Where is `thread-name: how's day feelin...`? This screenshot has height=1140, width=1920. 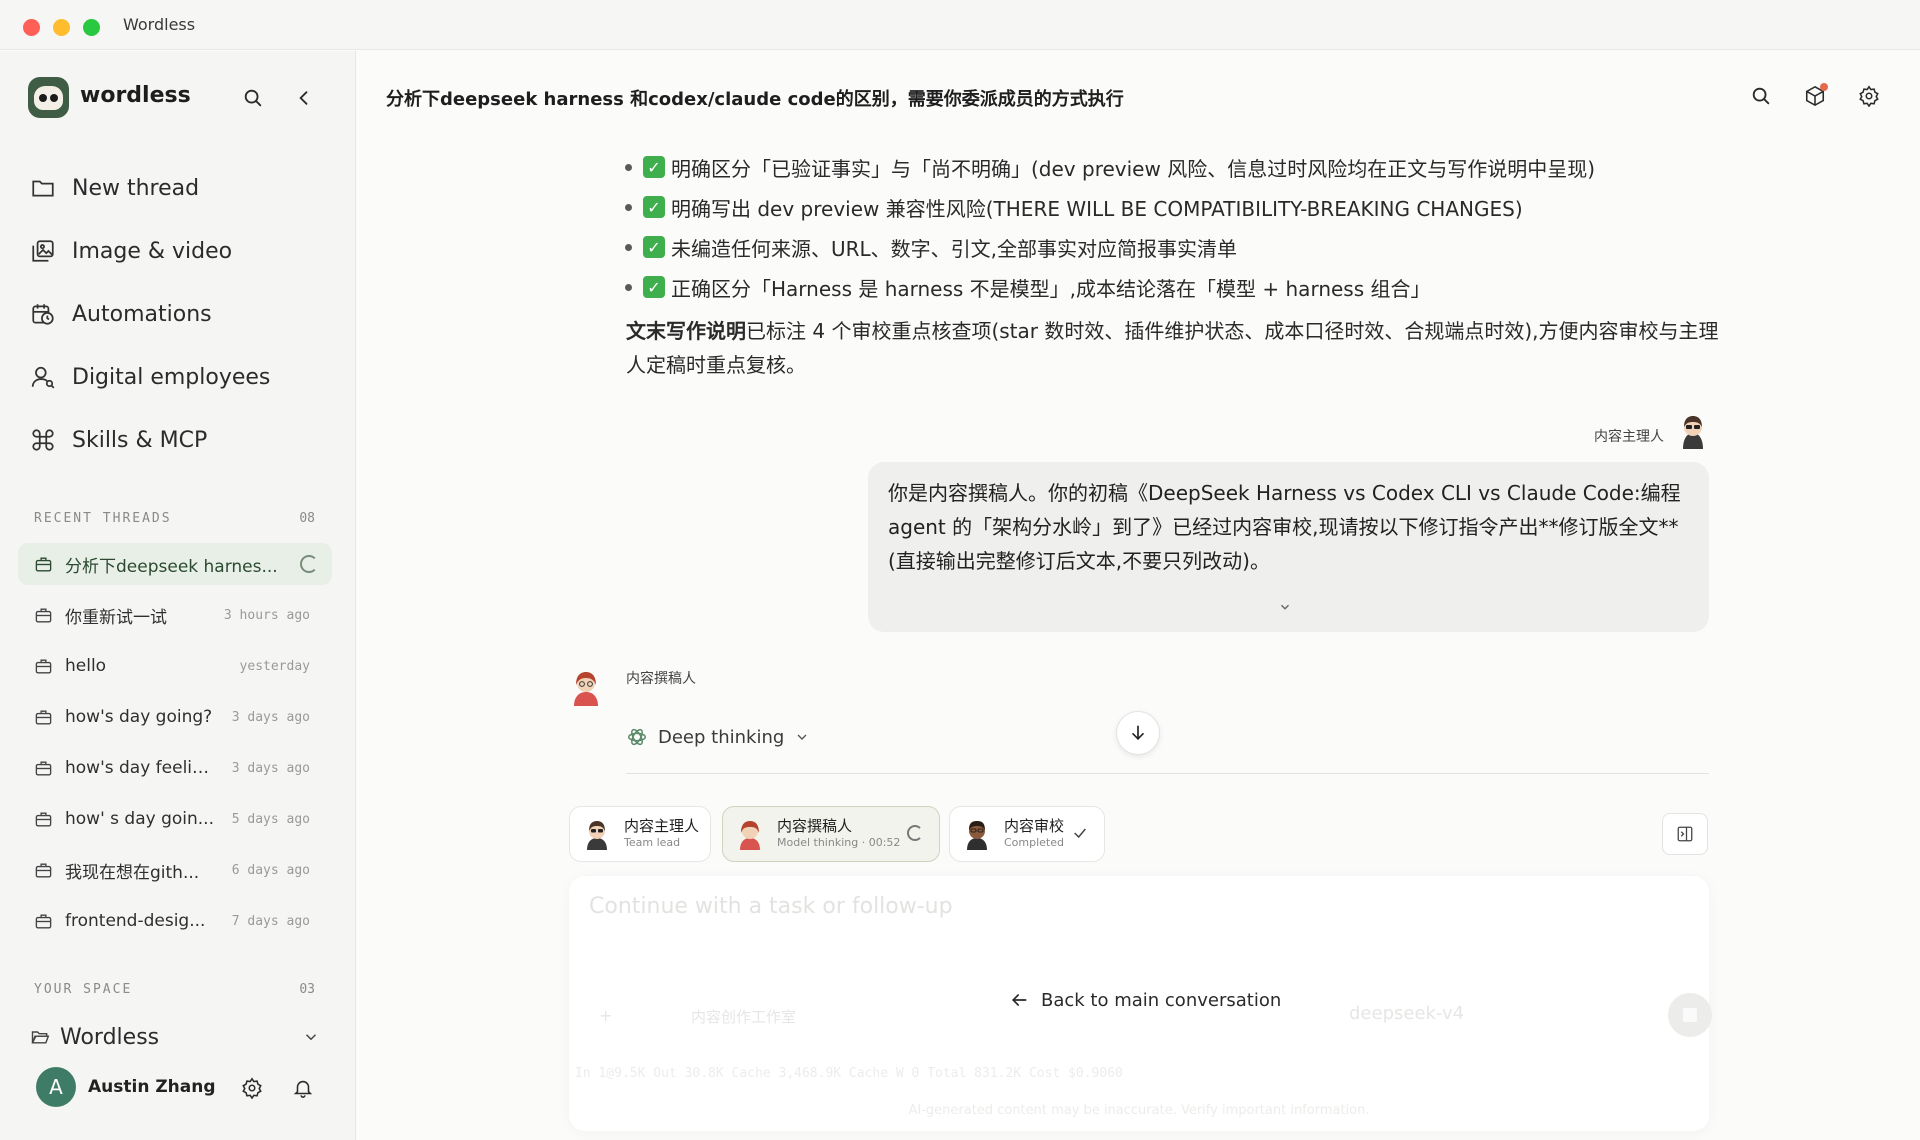
thread-name: how's day feelin... is located at coordinates (140, 768).